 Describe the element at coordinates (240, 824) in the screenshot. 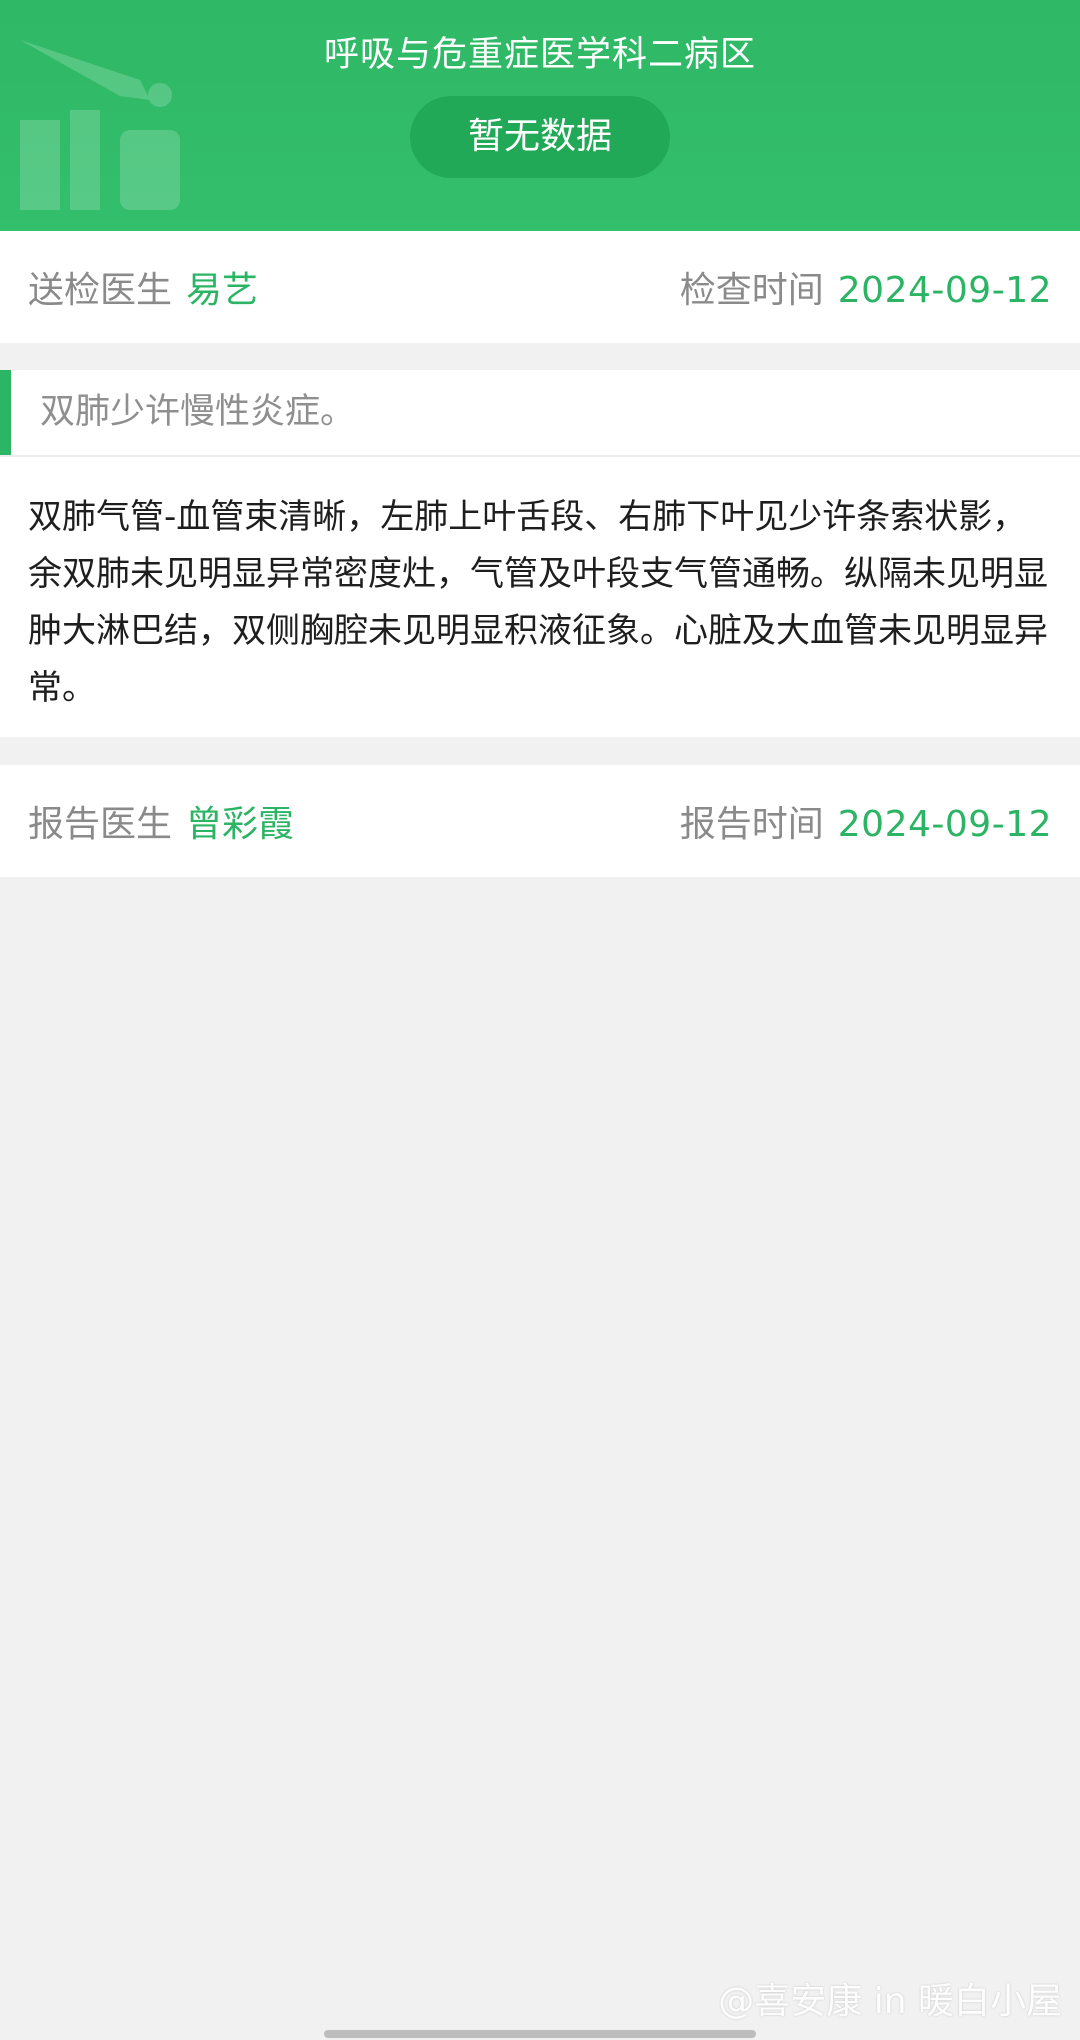

I see `report-doctor-name: 曾彩霞` at that location.